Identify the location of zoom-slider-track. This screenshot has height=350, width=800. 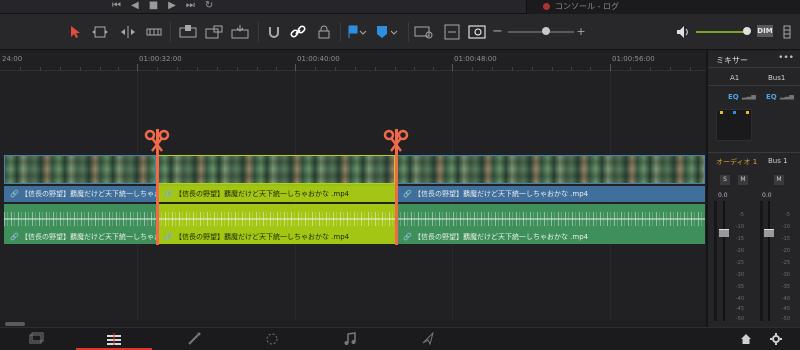
(541, 32).